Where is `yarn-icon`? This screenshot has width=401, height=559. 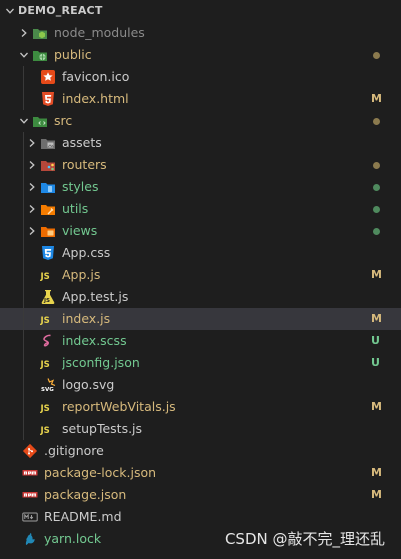
yarn-icon is located at coordinates (30, 539).